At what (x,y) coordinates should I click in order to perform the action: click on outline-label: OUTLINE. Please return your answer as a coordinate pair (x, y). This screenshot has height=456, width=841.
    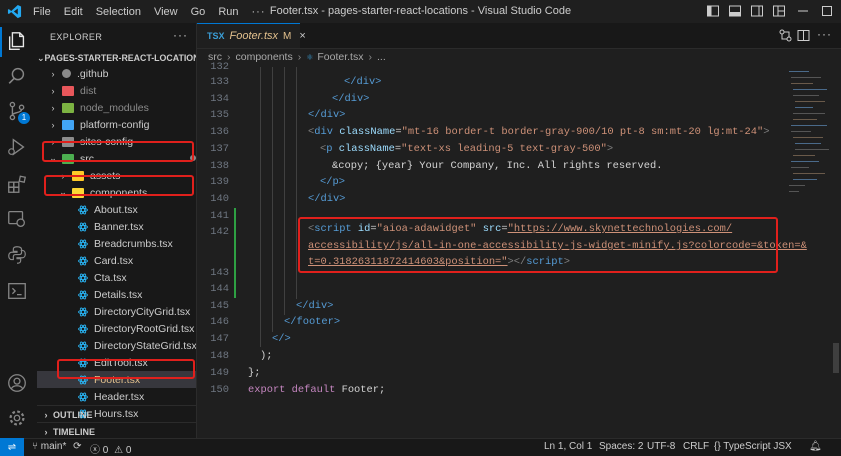
    Looking at the image, I should click on (73, 414).